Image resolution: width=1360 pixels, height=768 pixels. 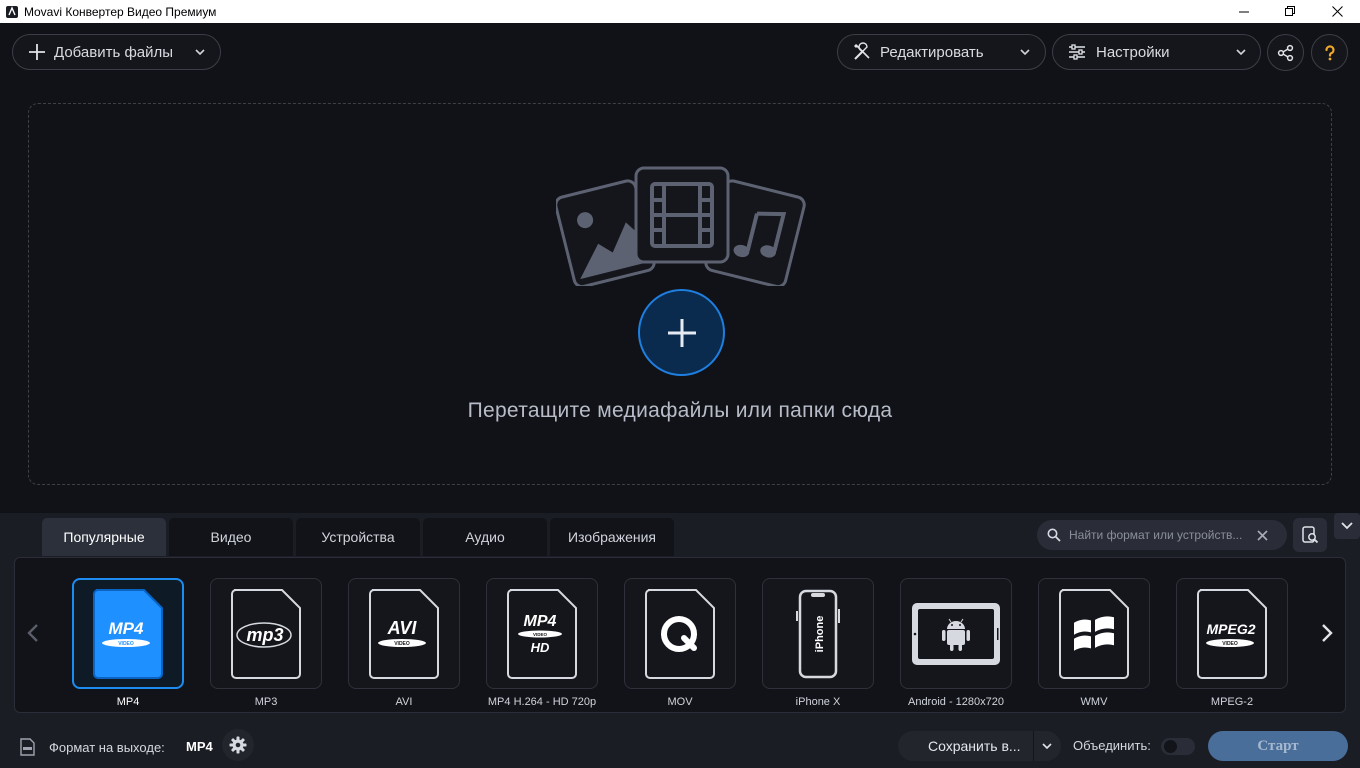 I want to click on merge-toggle, so click(x=1178, y=746).